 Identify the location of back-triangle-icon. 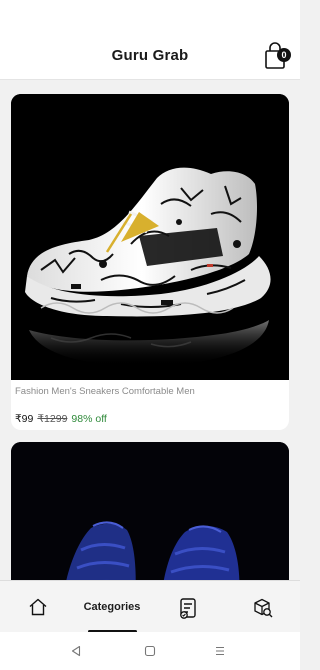
(76, 651).